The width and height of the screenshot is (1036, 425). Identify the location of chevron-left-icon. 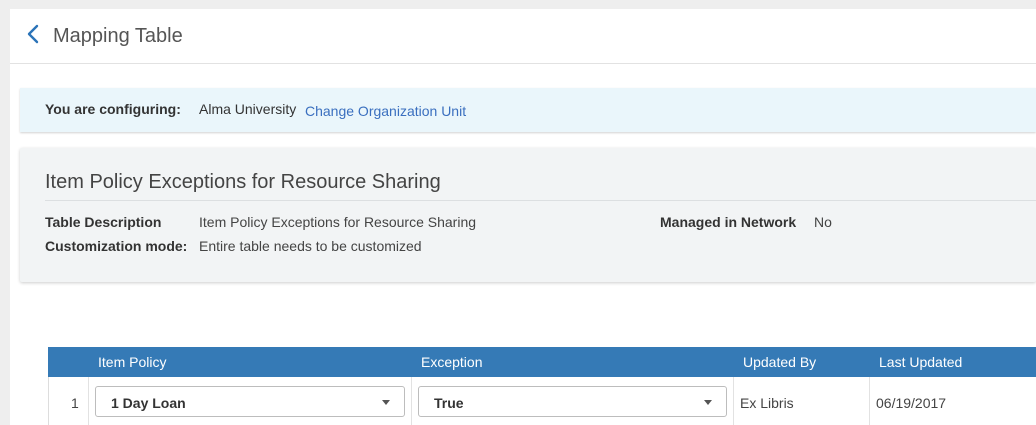
(33, 36).